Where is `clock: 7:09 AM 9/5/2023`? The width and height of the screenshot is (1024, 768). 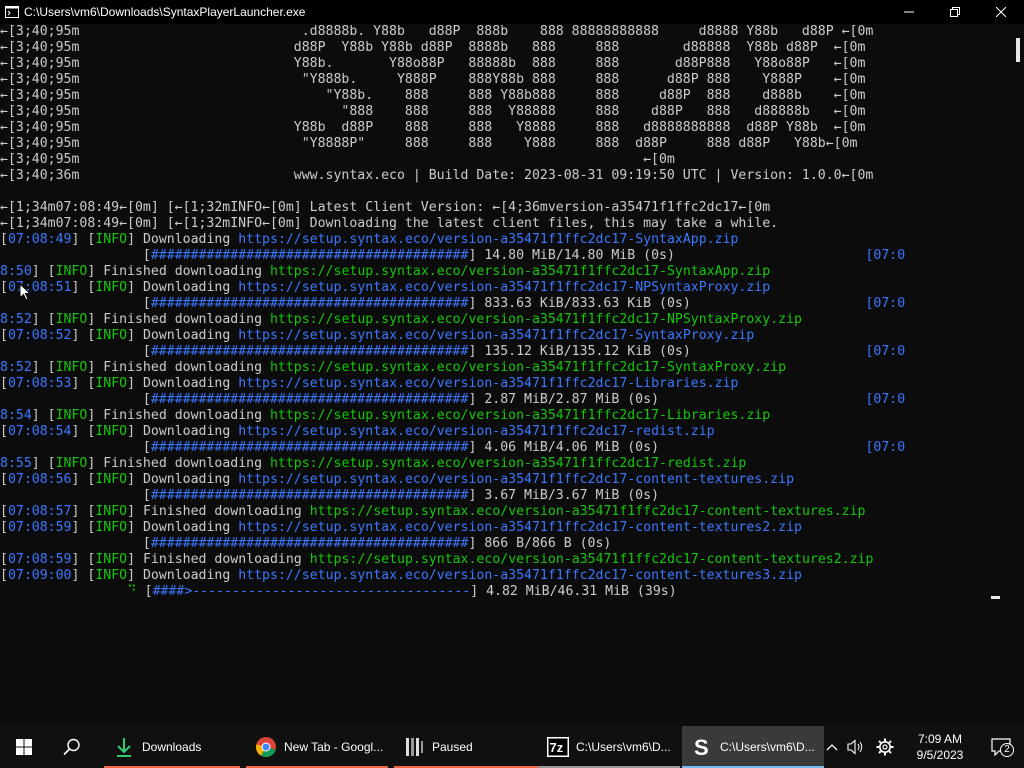
clock: 7:09 AM 9/5/2023 is located at coordinates (940, 747).